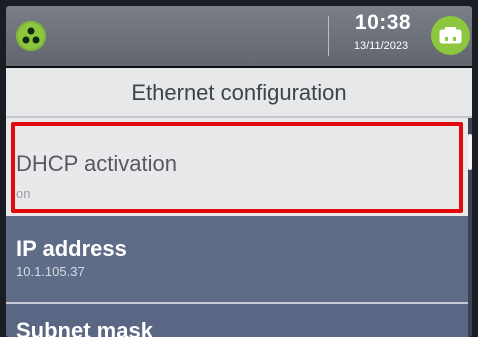  What do you see at coordinates (328, 36) in the screenshot?
I see `status-divider` at bounding box center [328, 36].